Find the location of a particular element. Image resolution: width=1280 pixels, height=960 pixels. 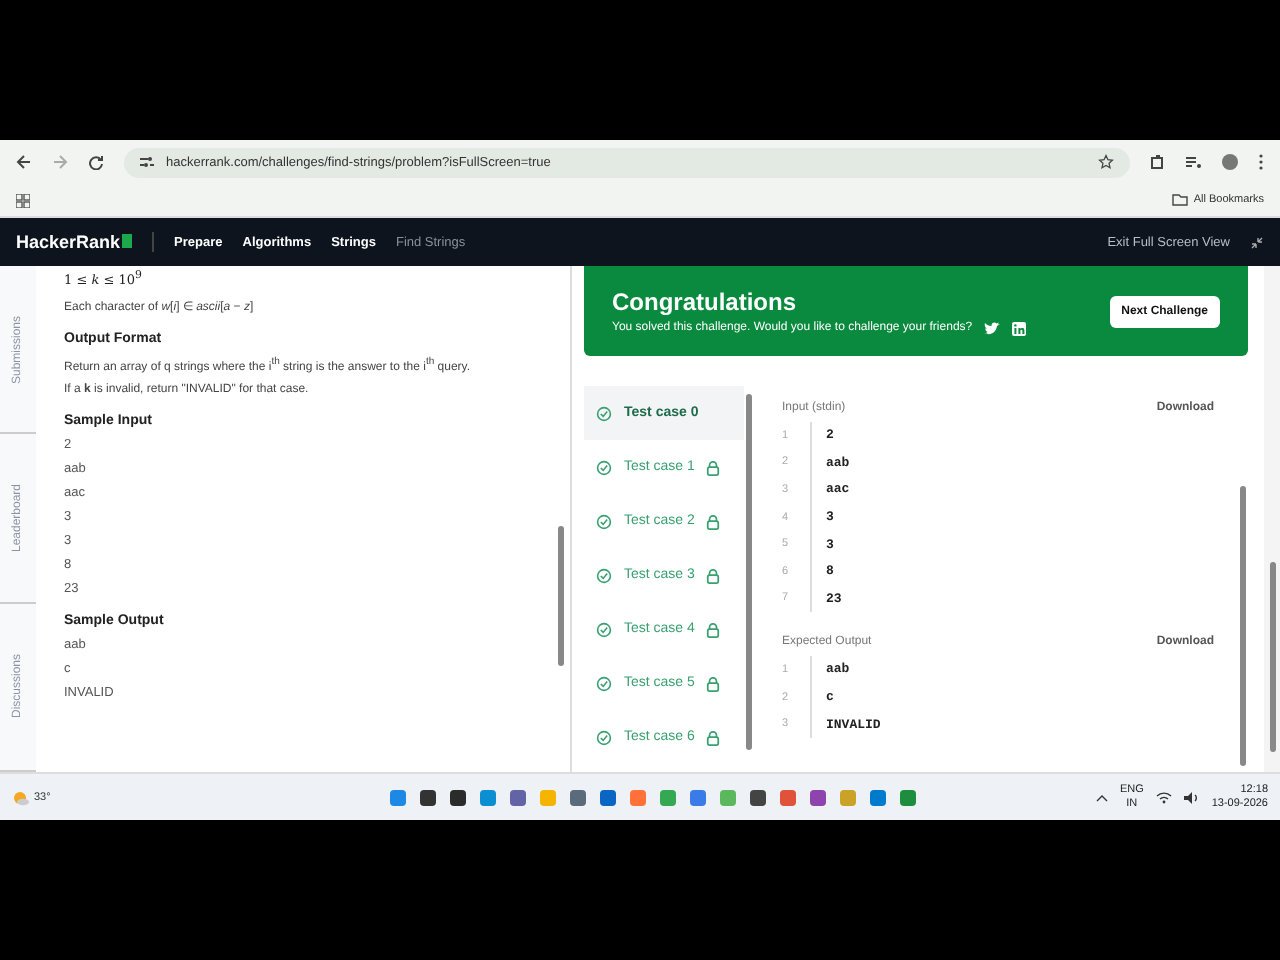

media-icon is located at coordinates (1194, 162).